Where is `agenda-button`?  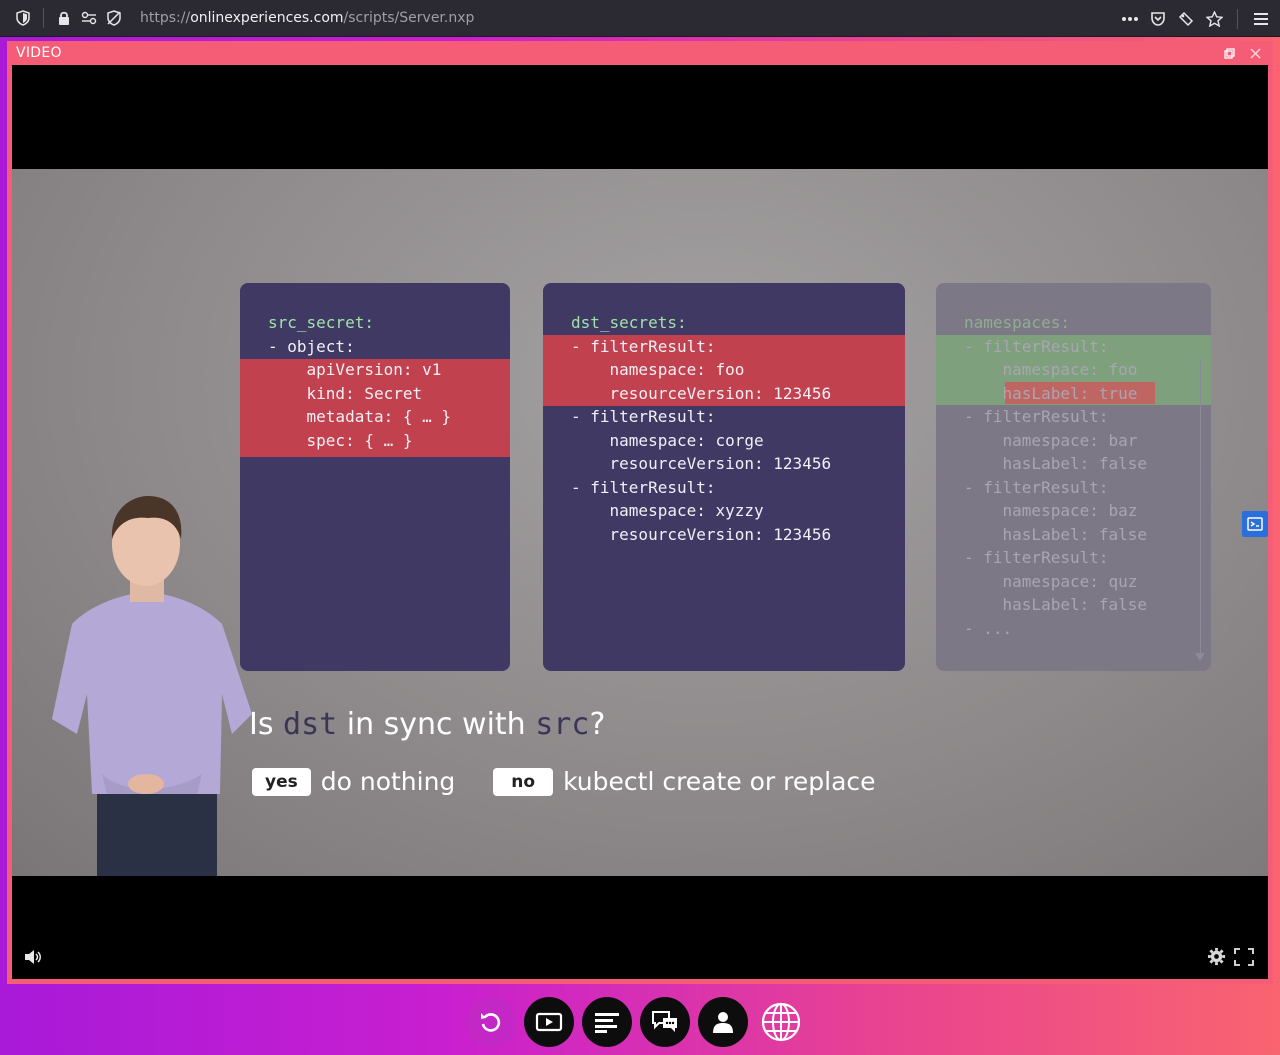
agenda-button is located at coordinates (607, 1022).